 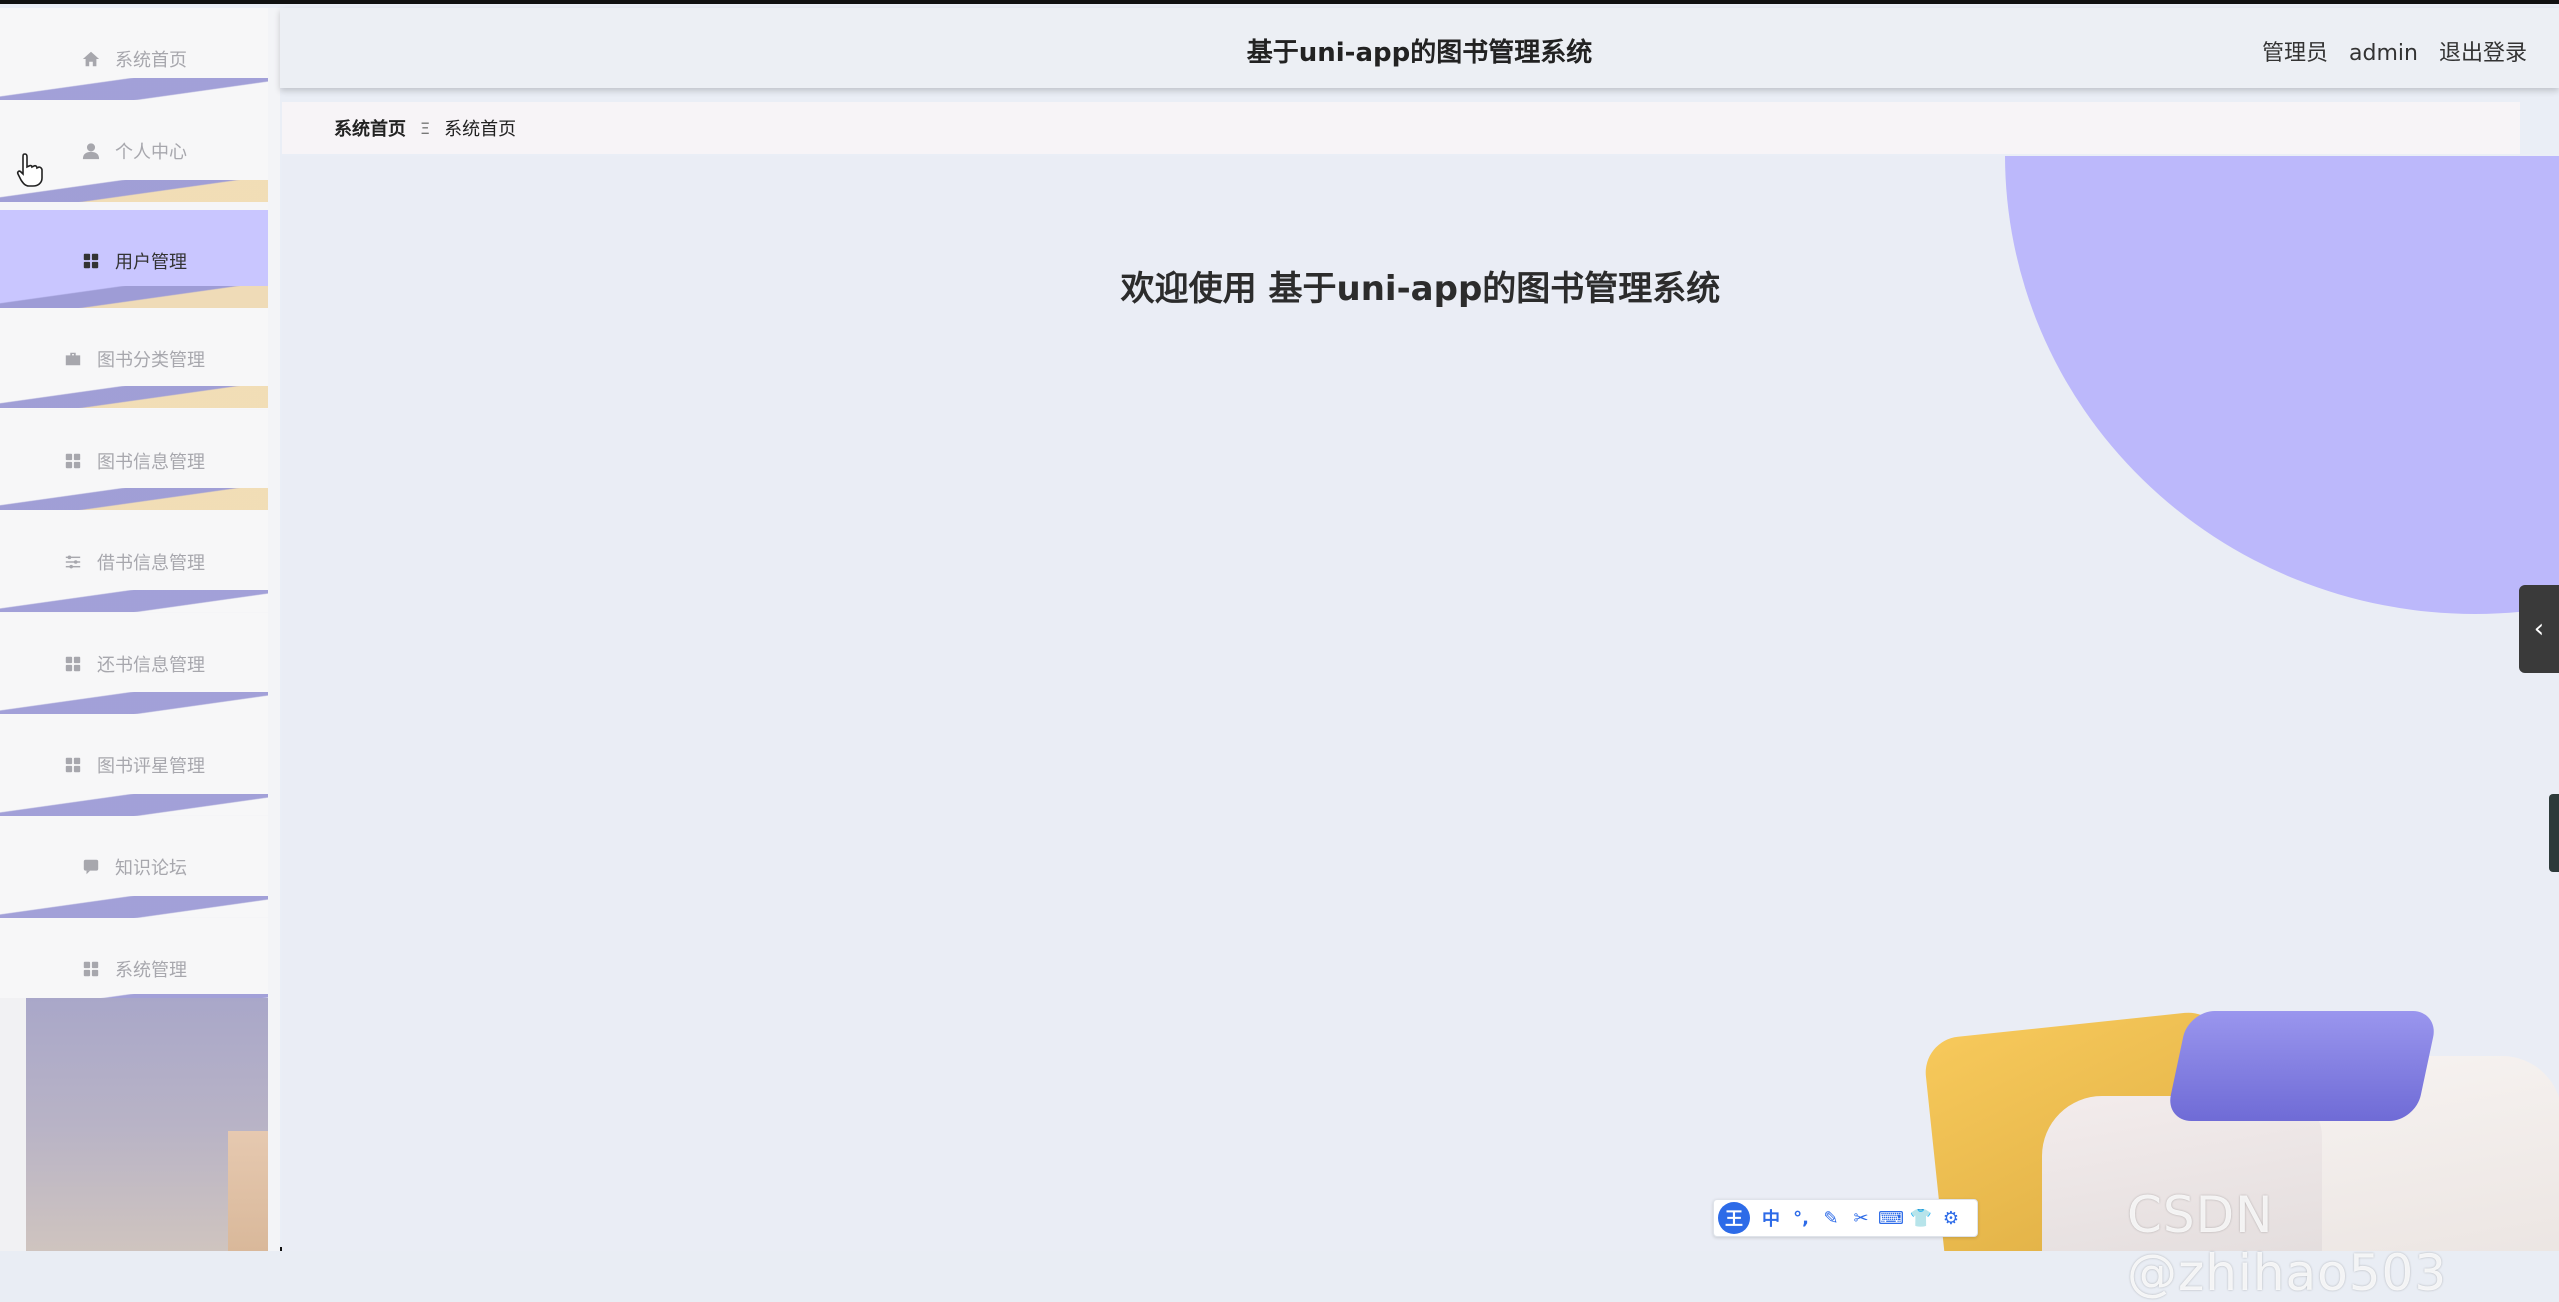 I want to click on sidebar-item-label: 图书分类管理, so click(x=151, y=360).